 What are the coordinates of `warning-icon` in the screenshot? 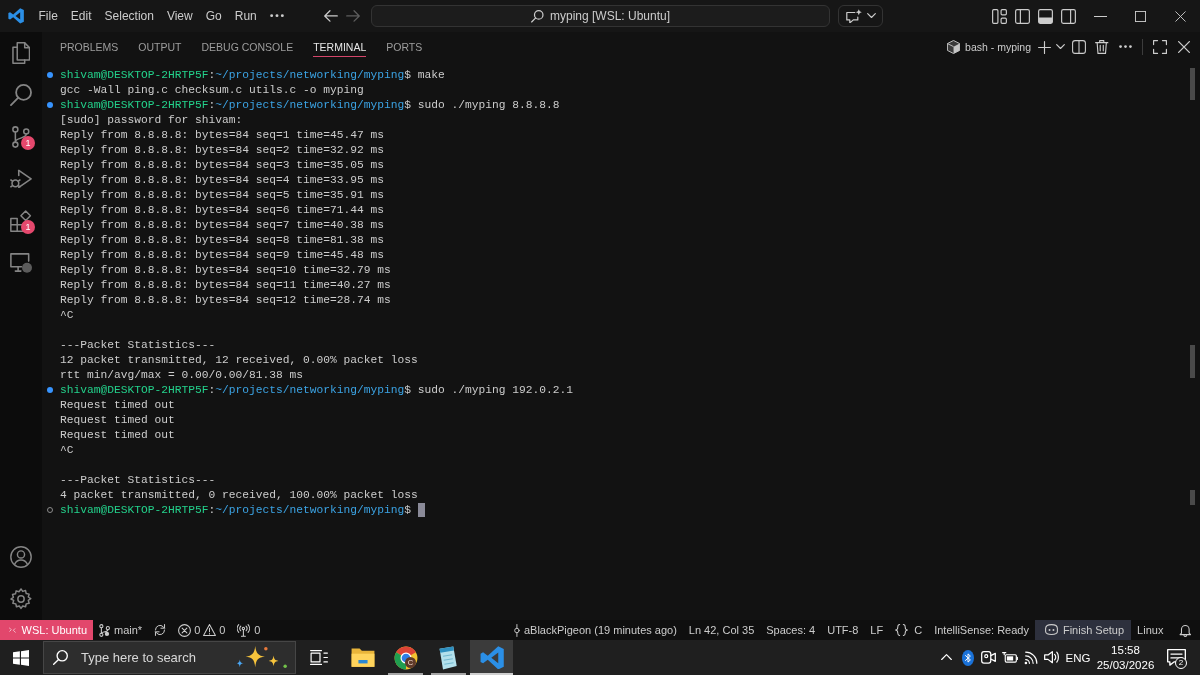 It's located at (210, 630).